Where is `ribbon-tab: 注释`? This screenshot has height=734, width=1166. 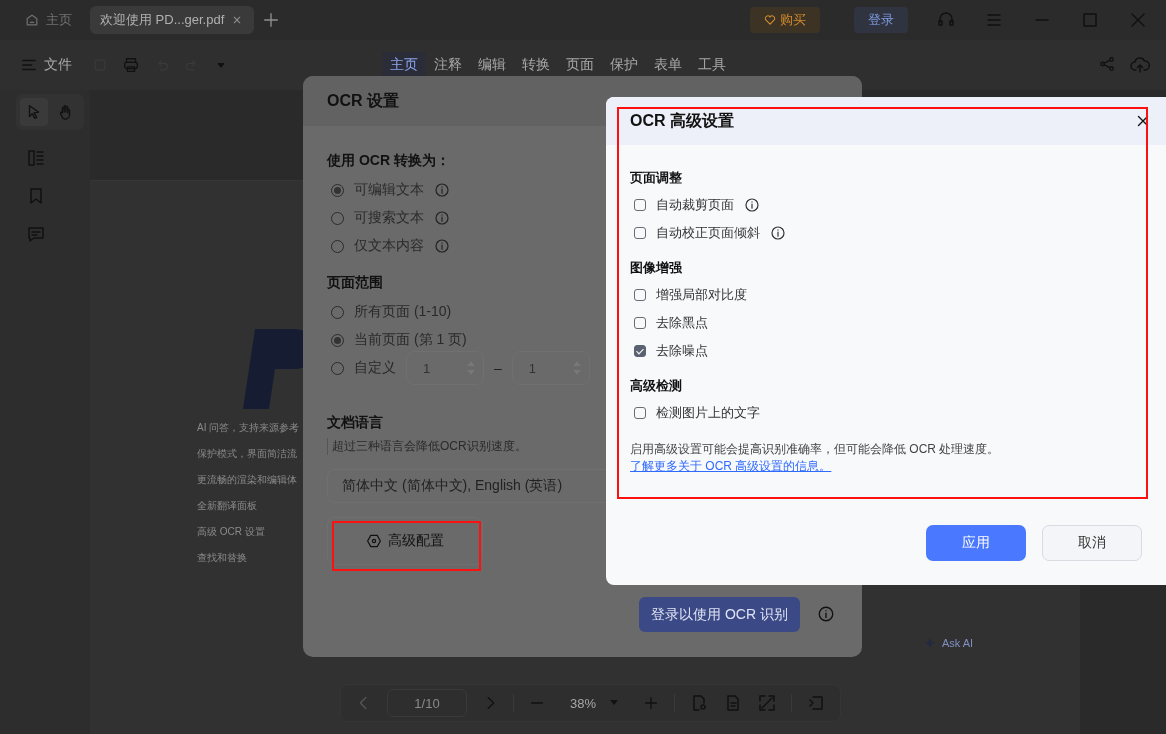 ribbon-tab: 注释 is located at coordinates (448, 65).